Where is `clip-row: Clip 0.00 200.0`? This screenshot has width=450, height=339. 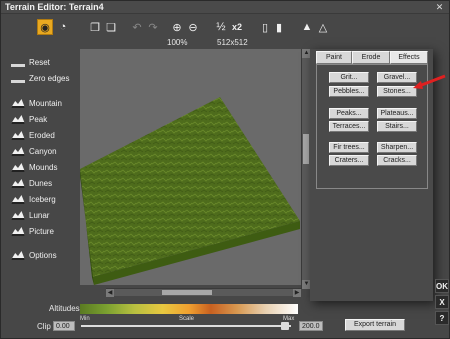
clip-row: Clip 0.00 200.0 is located at coordinates (166, 327).